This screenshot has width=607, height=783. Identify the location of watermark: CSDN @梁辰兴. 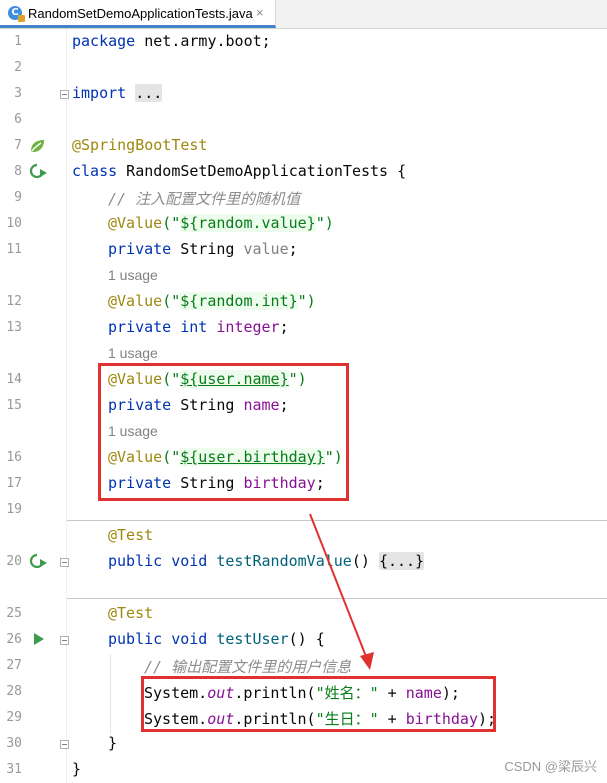
(550, 766).